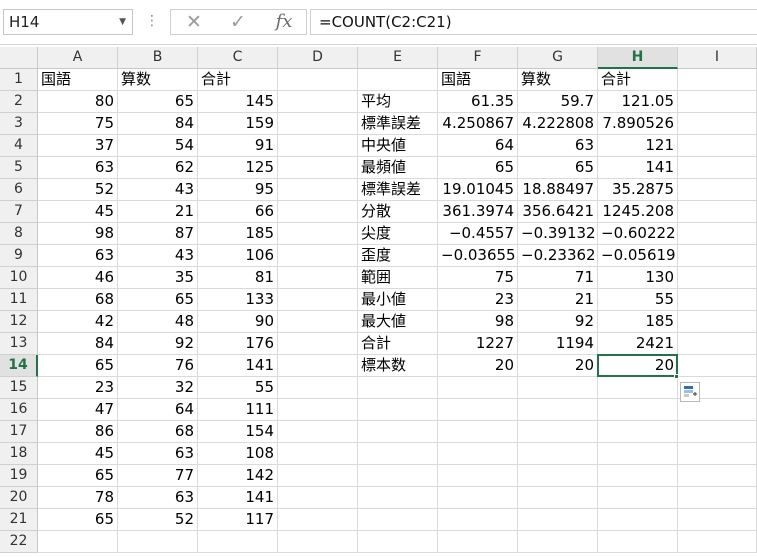  I want to click on cell-value: 92, so click(558, 322).